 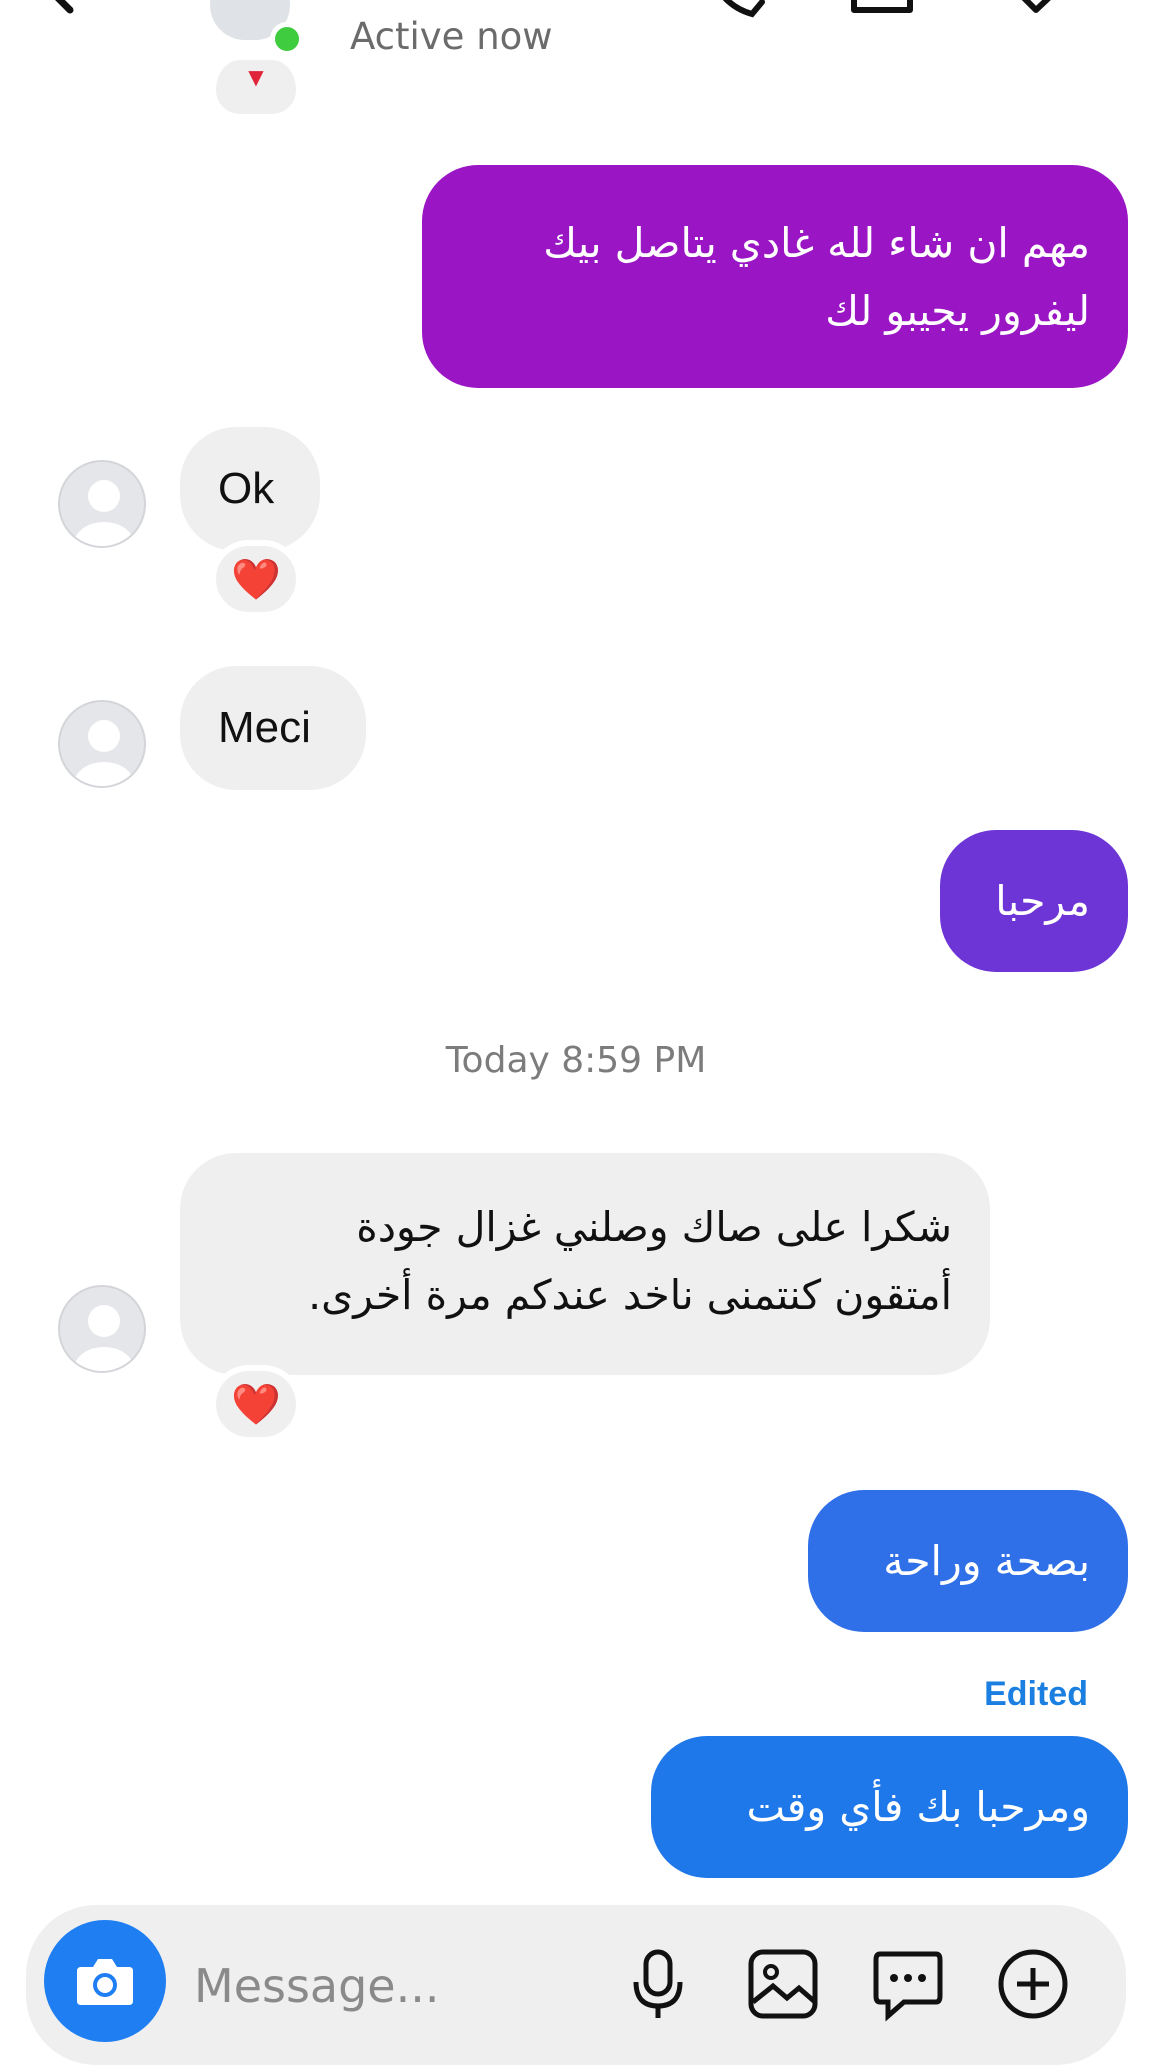 What do you see at coordinates (654, 1227) in the screenshot?
I see `message-line: شكرا على صاك وصلني غزال جودة` at bounding box center [654, 1227].